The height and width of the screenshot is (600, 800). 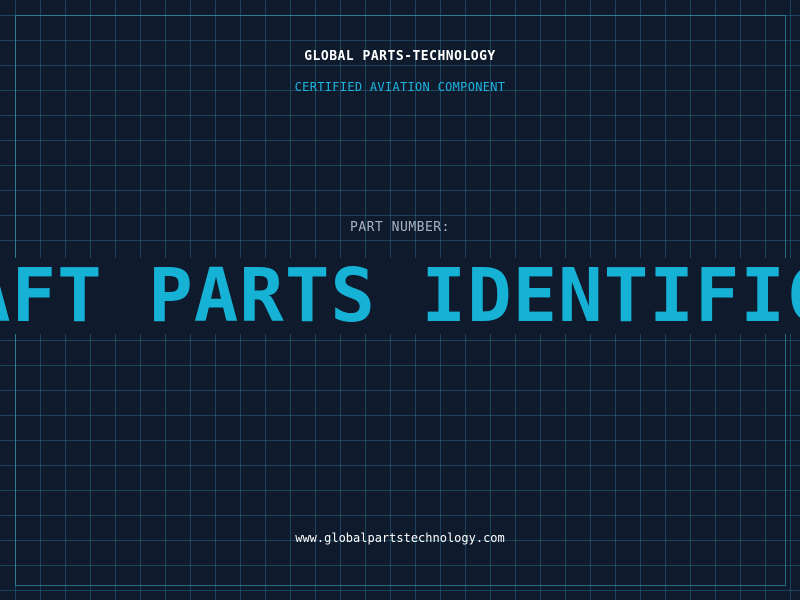 I want to click on tagline: CERTIFIED AVIATION COMPONENT, so click(x=400, y=87).